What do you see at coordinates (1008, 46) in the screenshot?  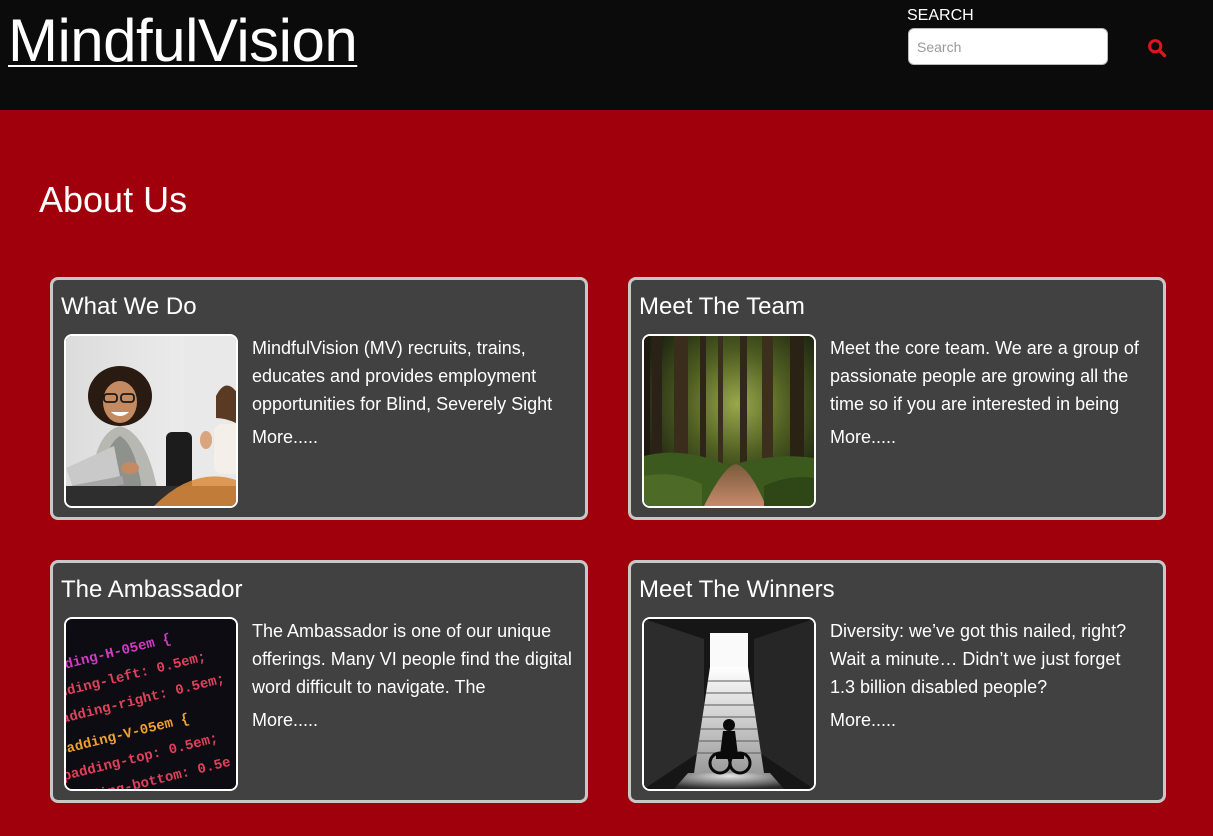 I see `search-input` at bounding box center [1008, 46].